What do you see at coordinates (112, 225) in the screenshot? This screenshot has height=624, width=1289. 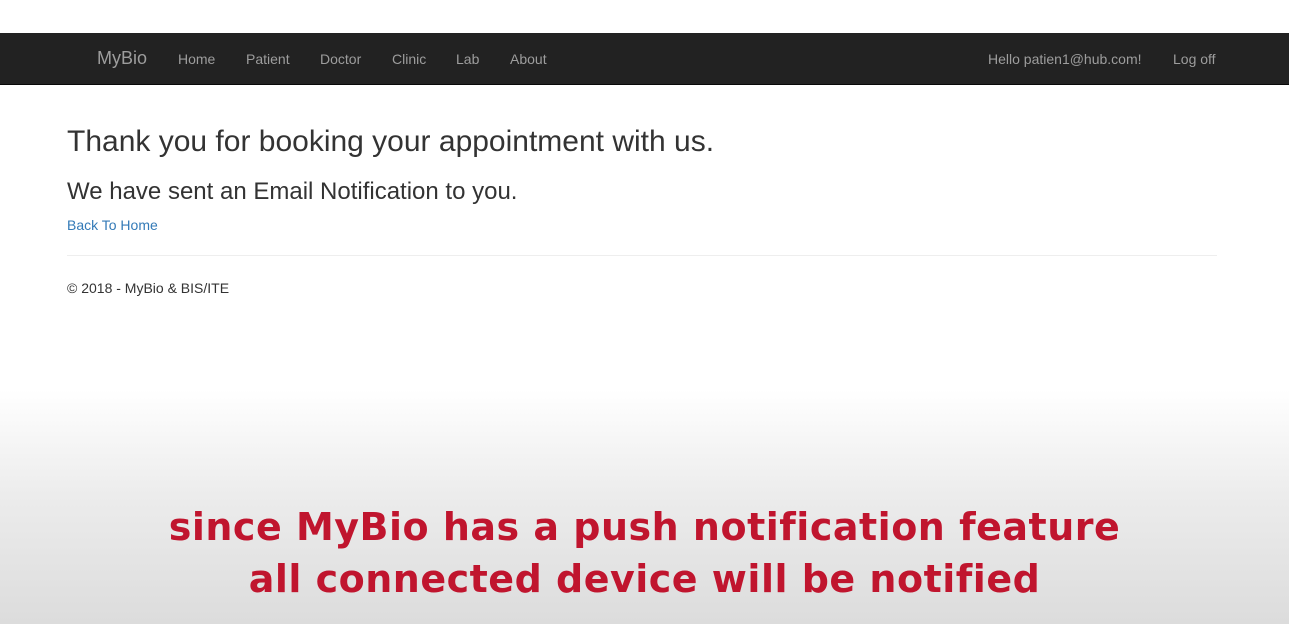 I see `back-to-home-link: Back To Home` at bounding box center [112, 225].